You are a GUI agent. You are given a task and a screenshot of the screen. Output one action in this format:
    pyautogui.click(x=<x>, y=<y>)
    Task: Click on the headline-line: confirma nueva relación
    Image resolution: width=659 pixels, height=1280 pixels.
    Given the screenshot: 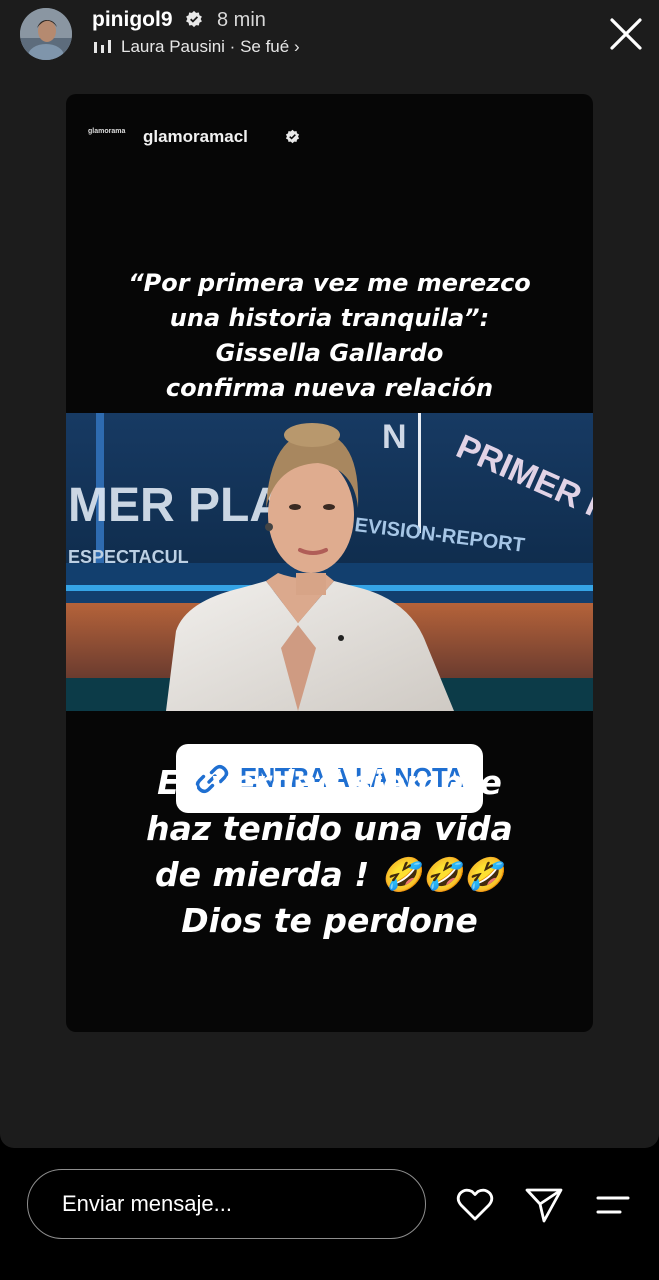 What is the action you would take?
    pyautogui.click(x=329, y=388)
    